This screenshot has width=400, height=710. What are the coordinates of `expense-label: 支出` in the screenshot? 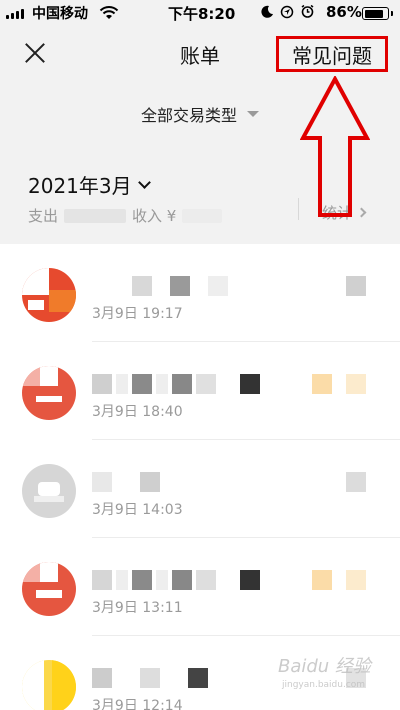 It's located at (43, 216).